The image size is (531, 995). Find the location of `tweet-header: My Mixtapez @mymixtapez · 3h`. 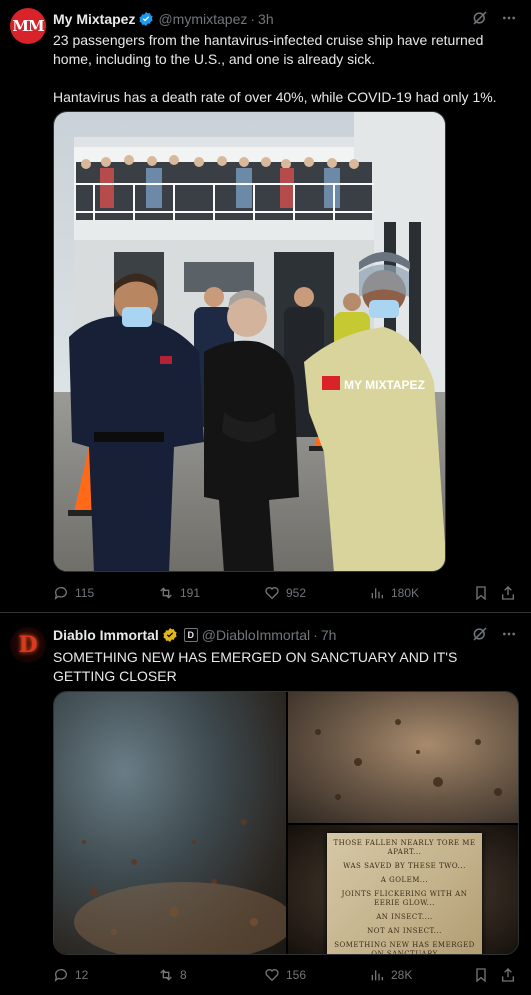

tweet-header: My Mixtapez @mymixtapez · 3h is located at coordinates (163, 19).